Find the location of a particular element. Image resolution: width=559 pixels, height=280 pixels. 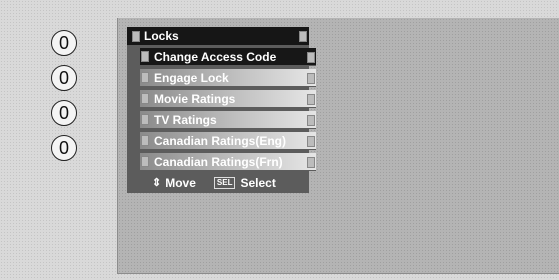

menu-item-movie-ratings: Movie Ratings is located at coordinates (228, 99).